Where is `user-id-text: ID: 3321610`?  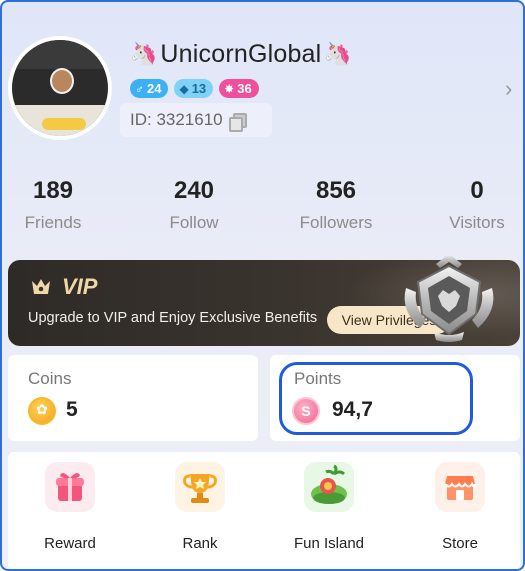
user-id-text: ID: 3321610 is located at coordinates (176, 119).